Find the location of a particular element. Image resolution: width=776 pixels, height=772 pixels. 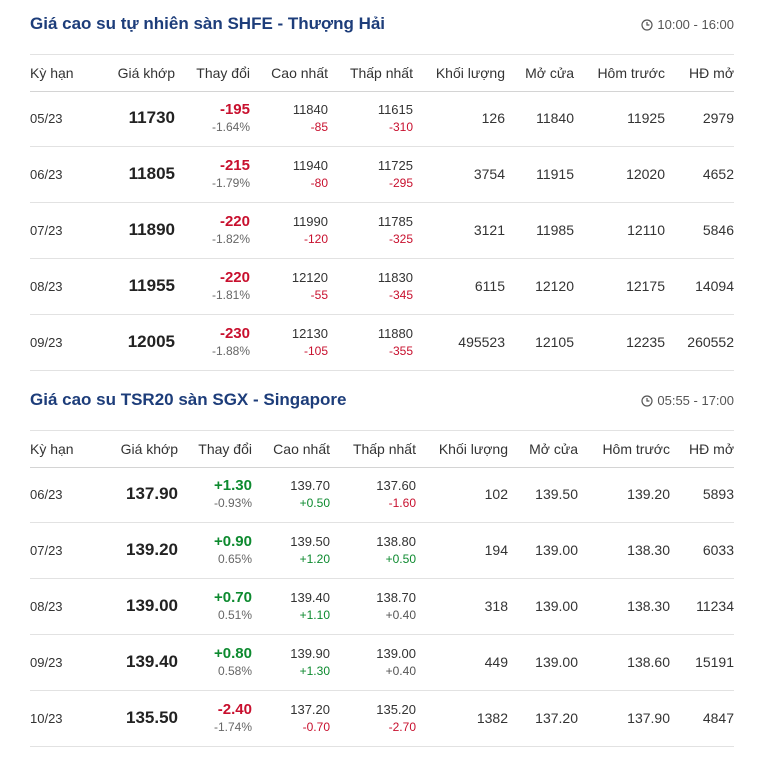

cell-col-open: 139.50 is located at coordinates (546, 494).